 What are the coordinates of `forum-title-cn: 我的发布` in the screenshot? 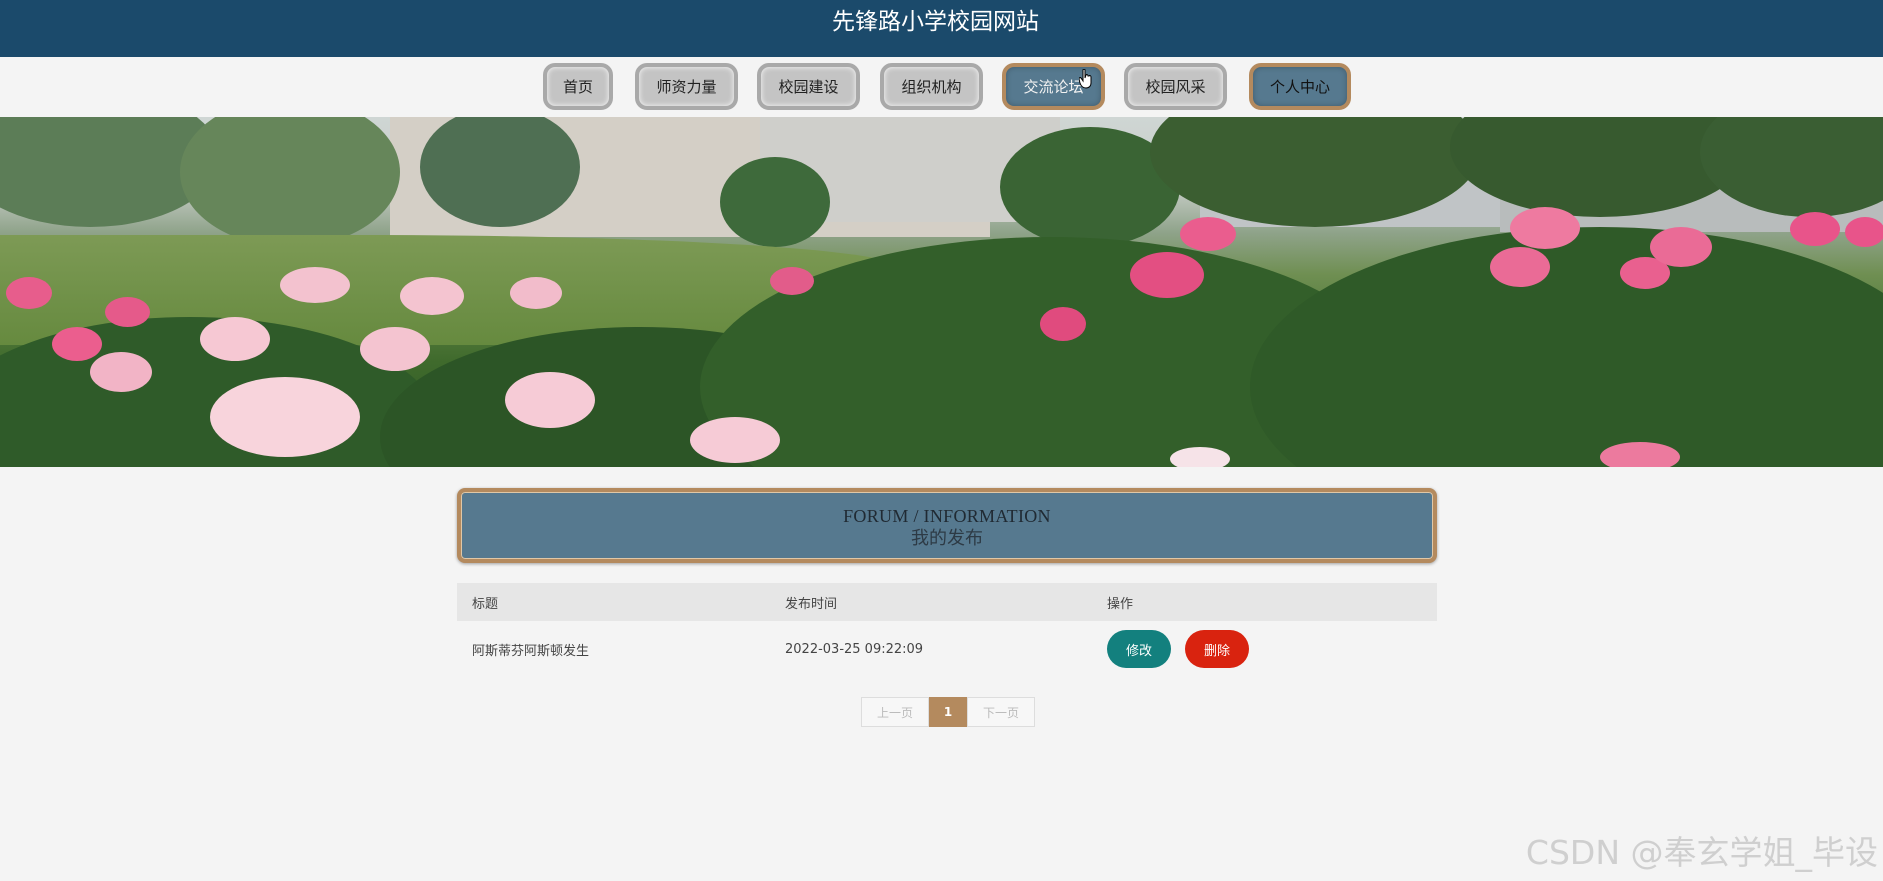 It's located at (947, 538).